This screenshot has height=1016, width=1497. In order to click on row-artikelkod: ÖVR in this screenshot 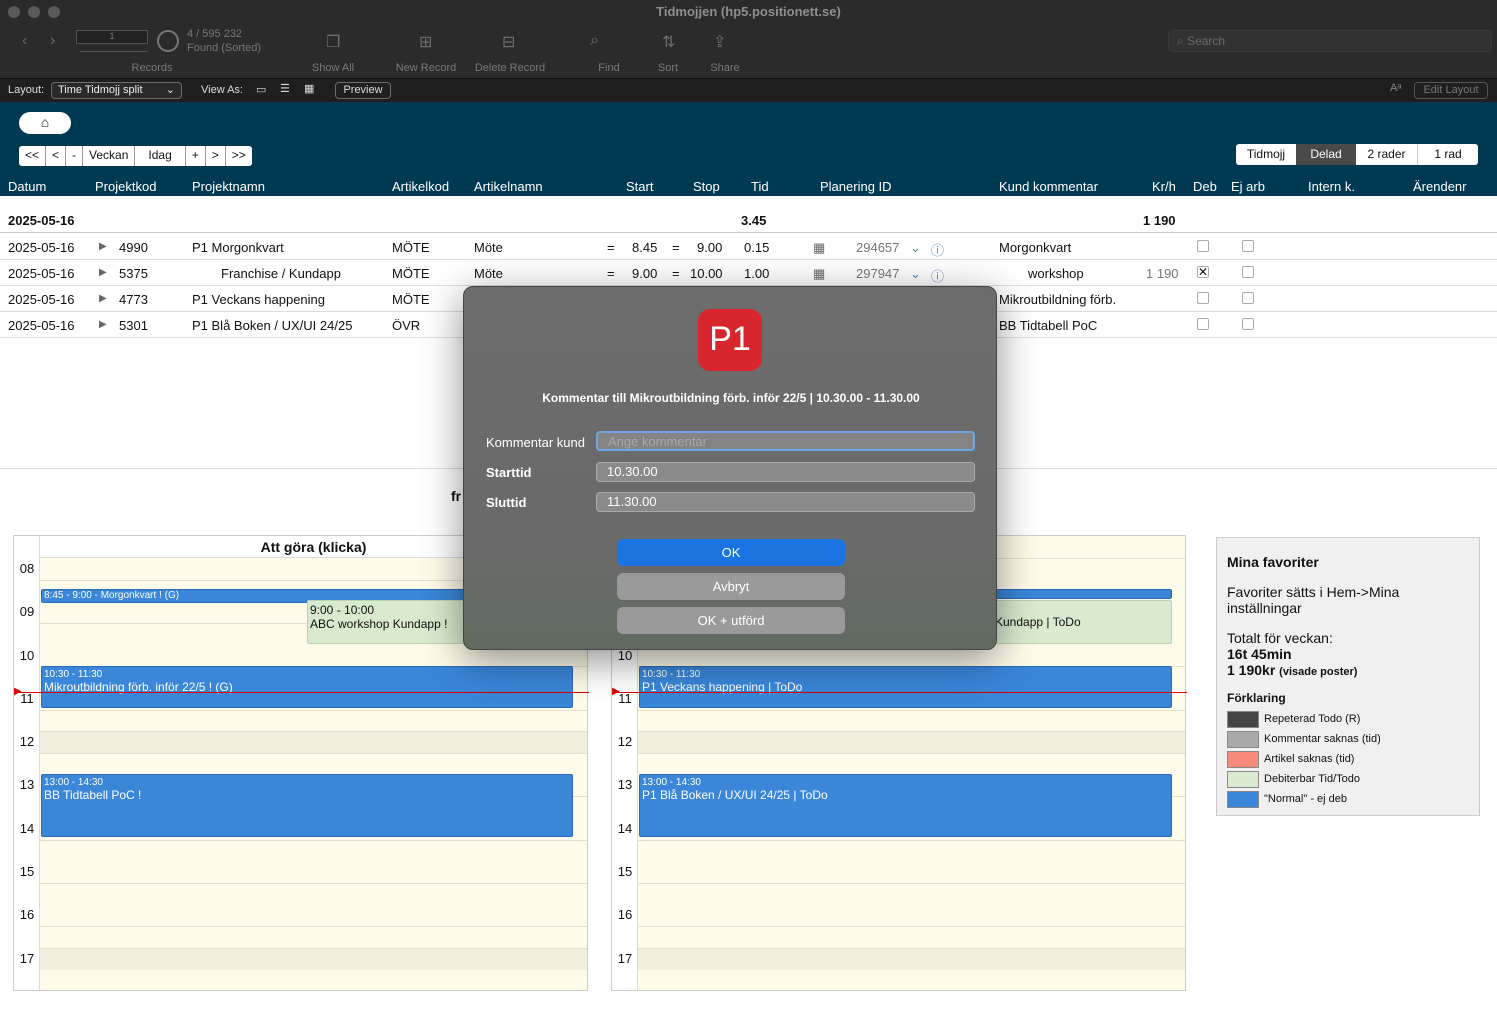, I will do `click(406, 325)`.